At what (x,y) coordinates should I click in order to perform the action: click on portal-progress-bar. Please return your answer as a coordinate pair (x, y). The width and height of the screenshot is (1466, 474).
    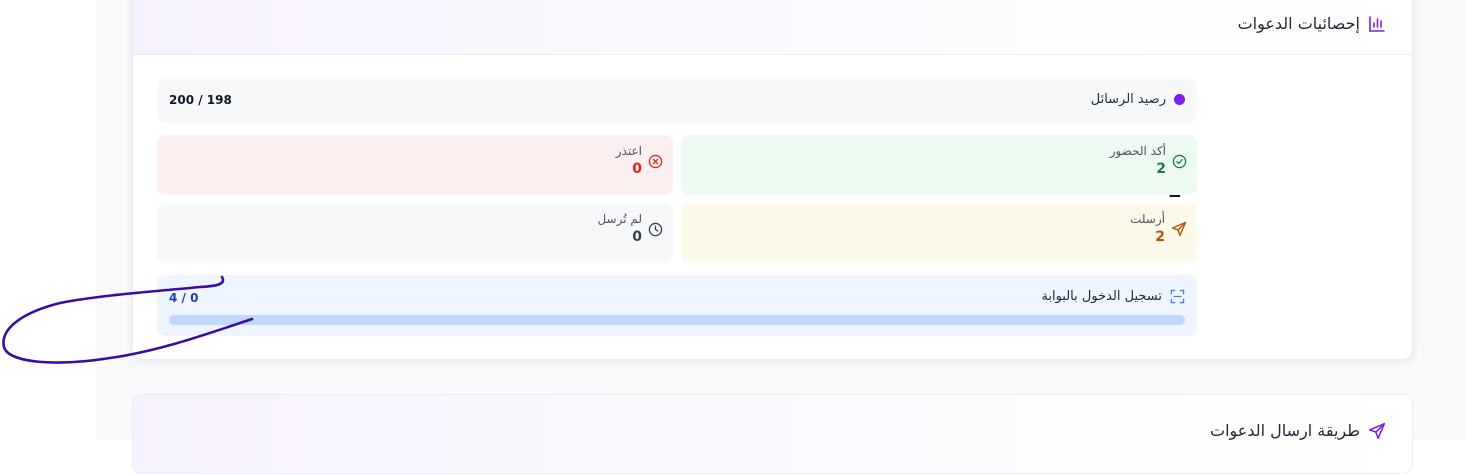
    Looking at the image, I should click on (677, 320).